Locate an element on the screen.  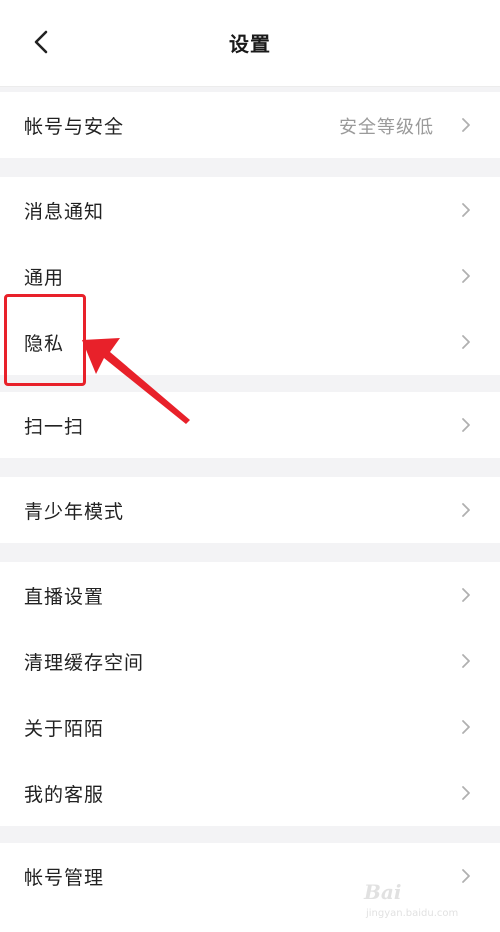
settings-item-label: 帐号与安全 is located at coordinates (74, 127).